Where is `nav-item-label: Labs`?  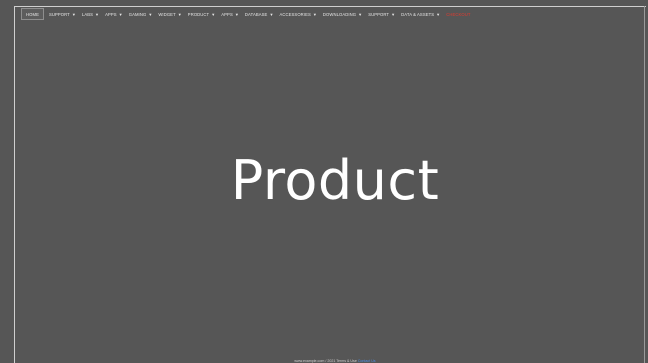
nav-item-label: Labs is located at coordinates (87, 14).